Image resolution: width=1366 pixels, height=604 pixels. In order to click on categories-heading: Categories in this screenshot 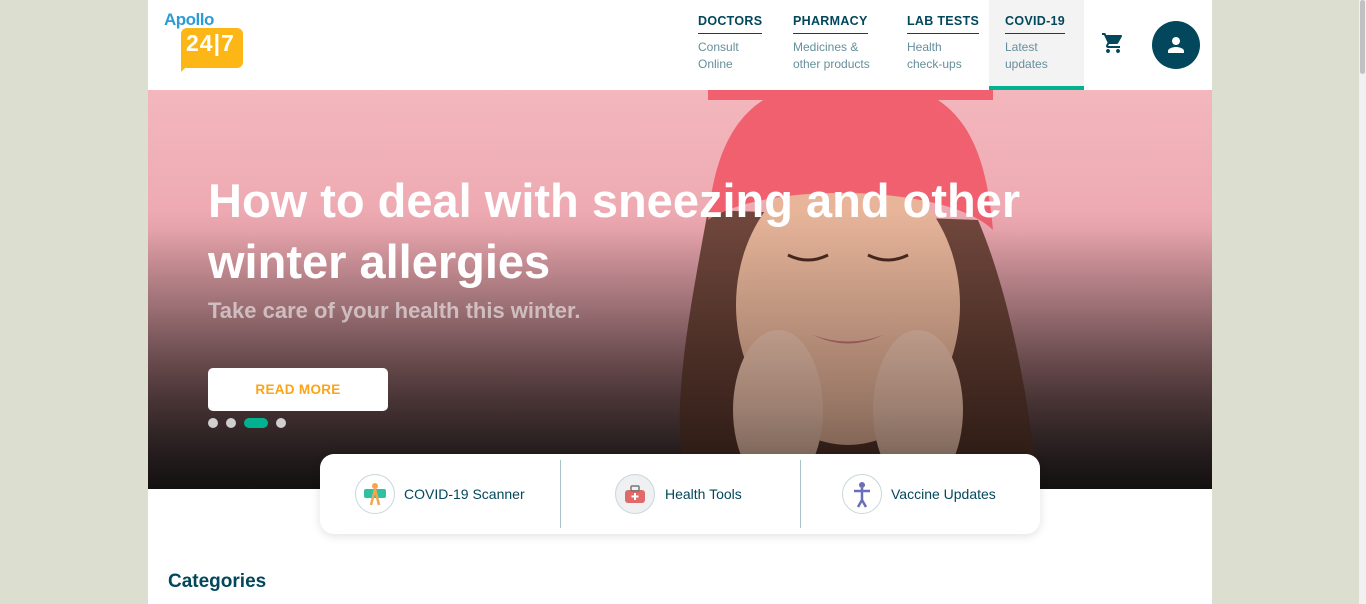, I will do `click(217, 581)`.